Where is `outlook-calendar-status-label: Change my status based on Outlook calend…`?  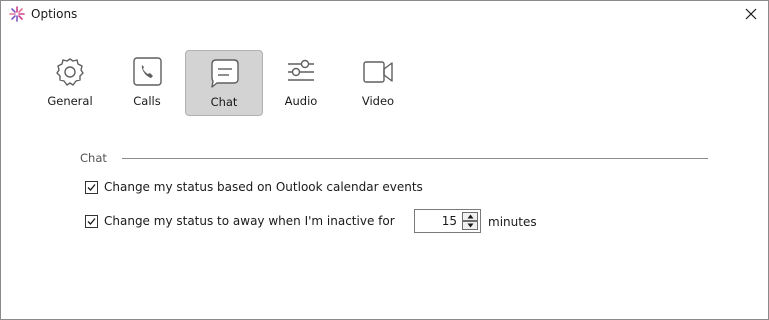
outlook-calendar-status-label: Change my status based on Outlook calend… is located at coordinates (263, 187).